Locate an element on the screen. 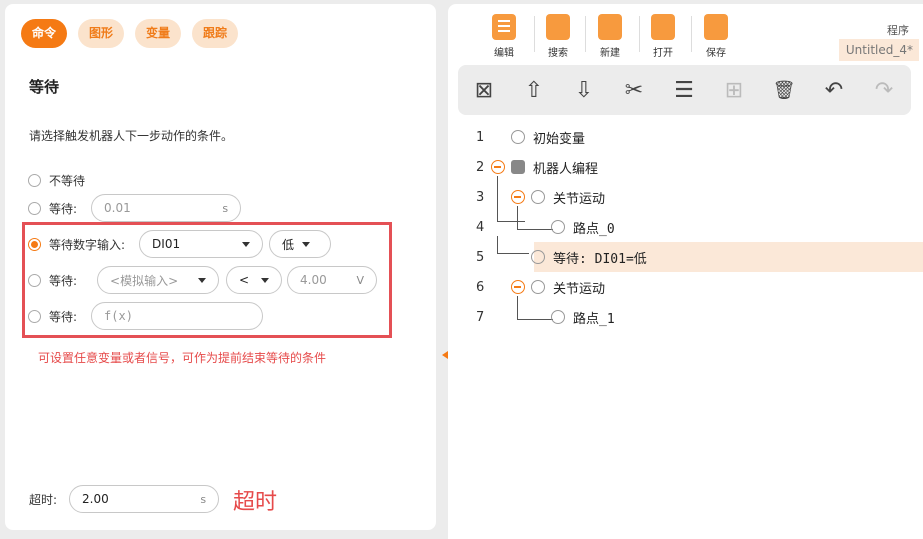  line-number: 3 is located at coordinates (480, 197).